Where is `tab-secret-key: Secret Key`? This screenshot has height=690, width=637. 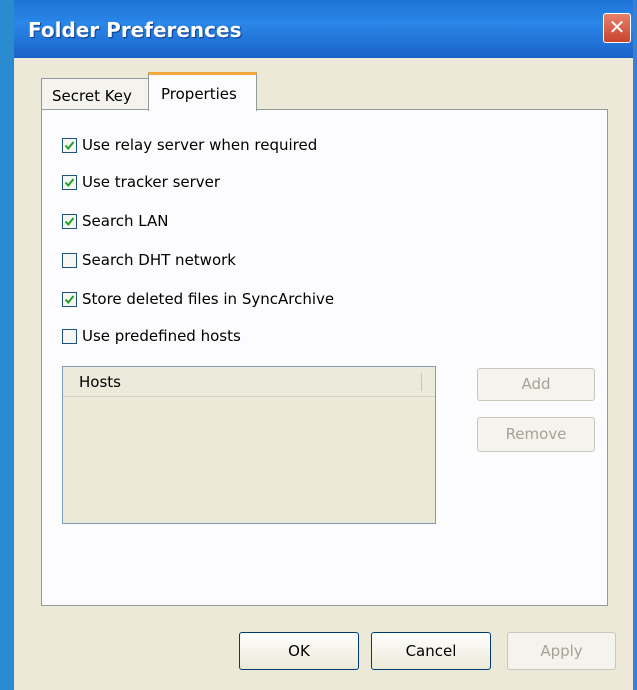
tab-secret-key: Secret Key is located at coordinates (95, 94).